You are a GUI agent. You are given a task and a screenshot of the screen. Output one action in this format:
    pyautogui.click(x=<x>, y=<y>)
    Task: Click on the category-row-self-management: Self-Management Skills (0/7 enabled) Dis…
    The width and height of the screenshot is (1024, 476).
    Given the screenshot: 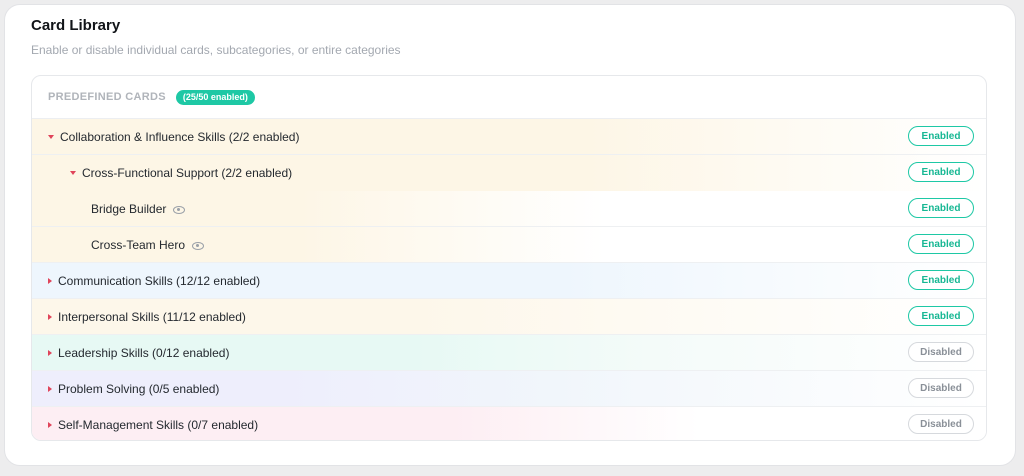 What is the action you would take?
    pyautogui.click(x=509, y=423)
    